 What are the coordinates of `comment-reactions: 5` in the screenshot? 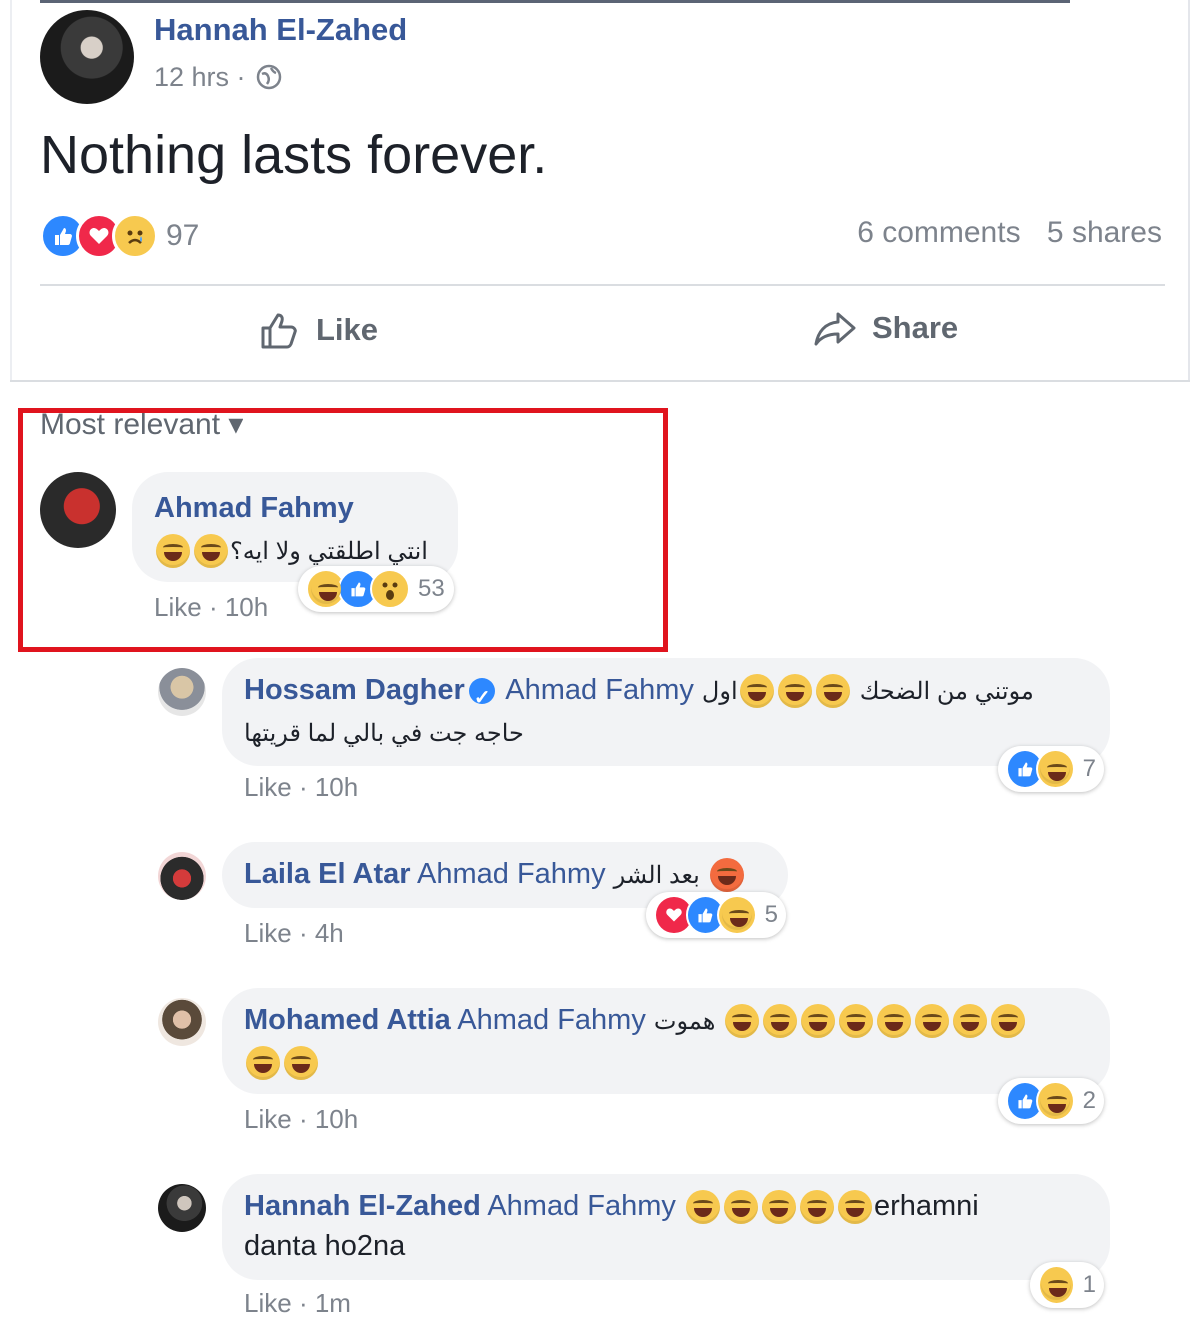 It's located at (716, 915).